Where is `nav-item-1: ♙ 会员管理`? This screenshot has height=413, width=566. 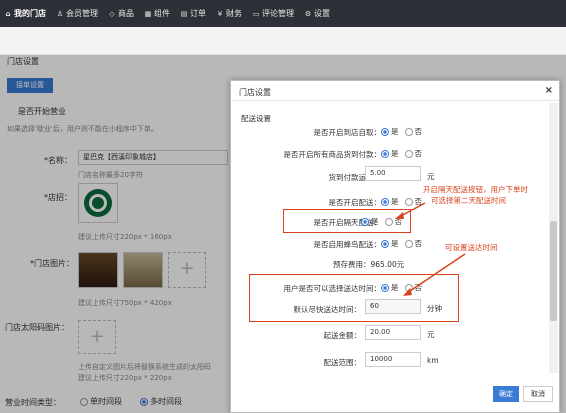
nav-item-1: ♙ 会员管理 is located at coordinates (77, 13).